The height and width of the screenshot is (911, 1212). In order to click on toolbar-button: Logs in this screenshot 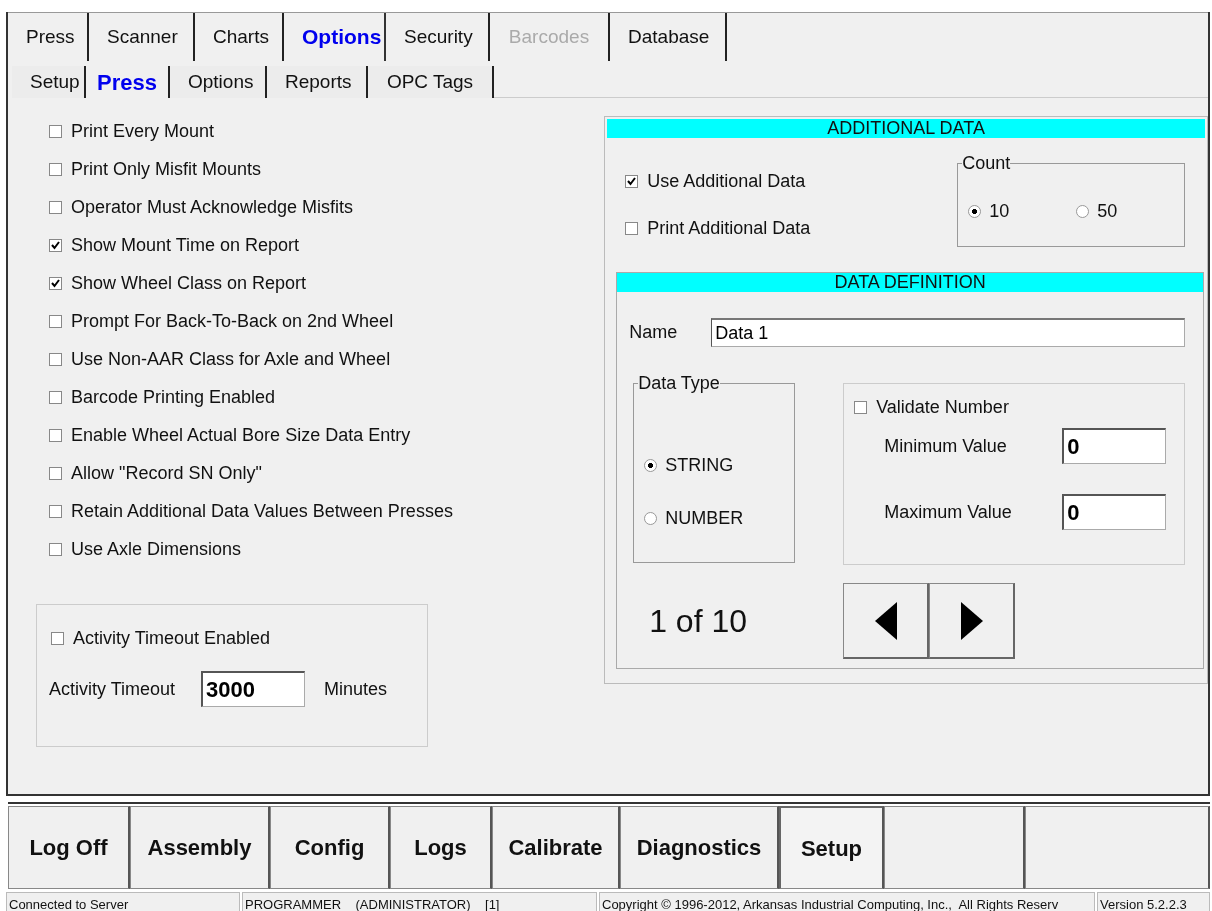, I will do `click(441, 847)`.